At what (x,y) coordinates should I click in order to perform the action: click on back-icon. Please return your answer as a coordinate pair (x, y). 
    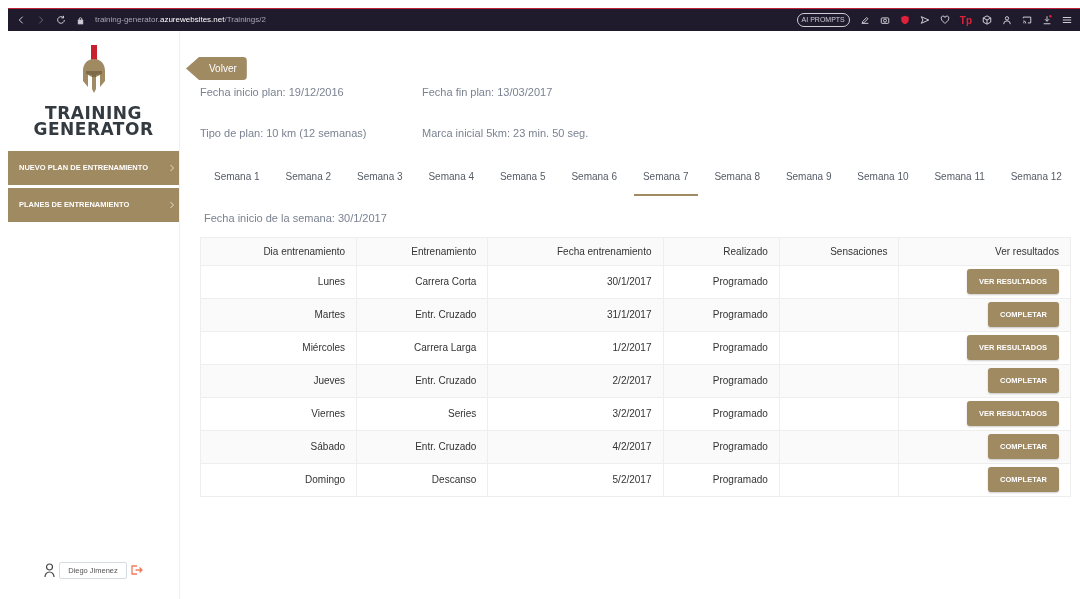
    Looking at the image, I should click on (21, 20).